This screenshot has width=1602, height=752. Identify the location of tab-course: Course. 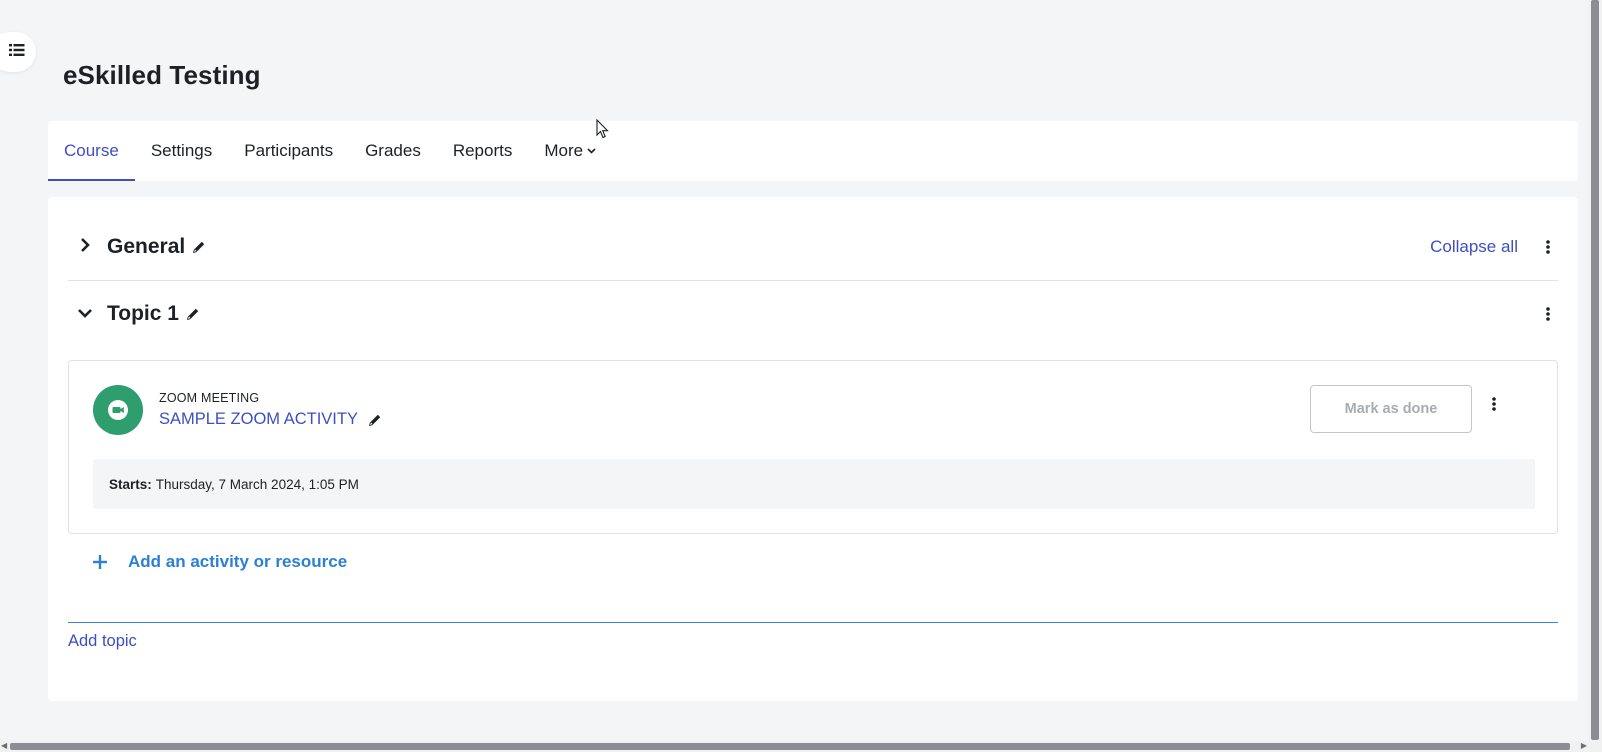
(91, 151).